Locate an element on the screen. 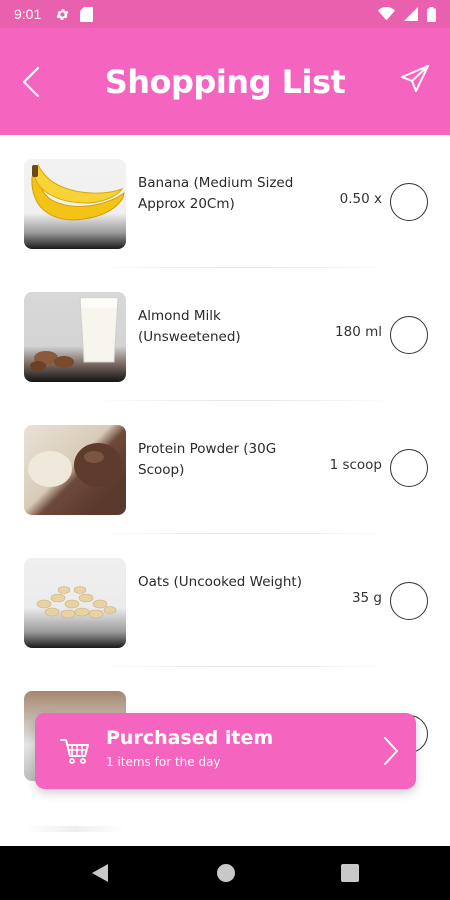 Image resolution: width=450 pixels, height=900 pixels. recents-square-icon is located at coordinates (350, 873).